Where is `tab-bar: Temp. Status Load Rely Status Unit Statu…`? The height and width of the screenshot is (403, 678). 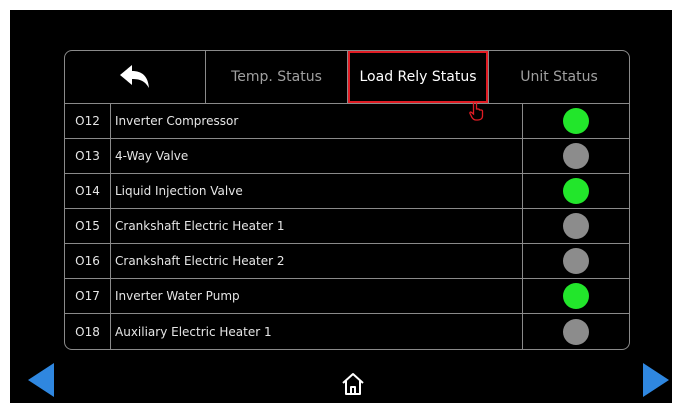 tab-bar: Temp. Status Load Rely Status Unit Statu… is located at coordinates (347, 77).